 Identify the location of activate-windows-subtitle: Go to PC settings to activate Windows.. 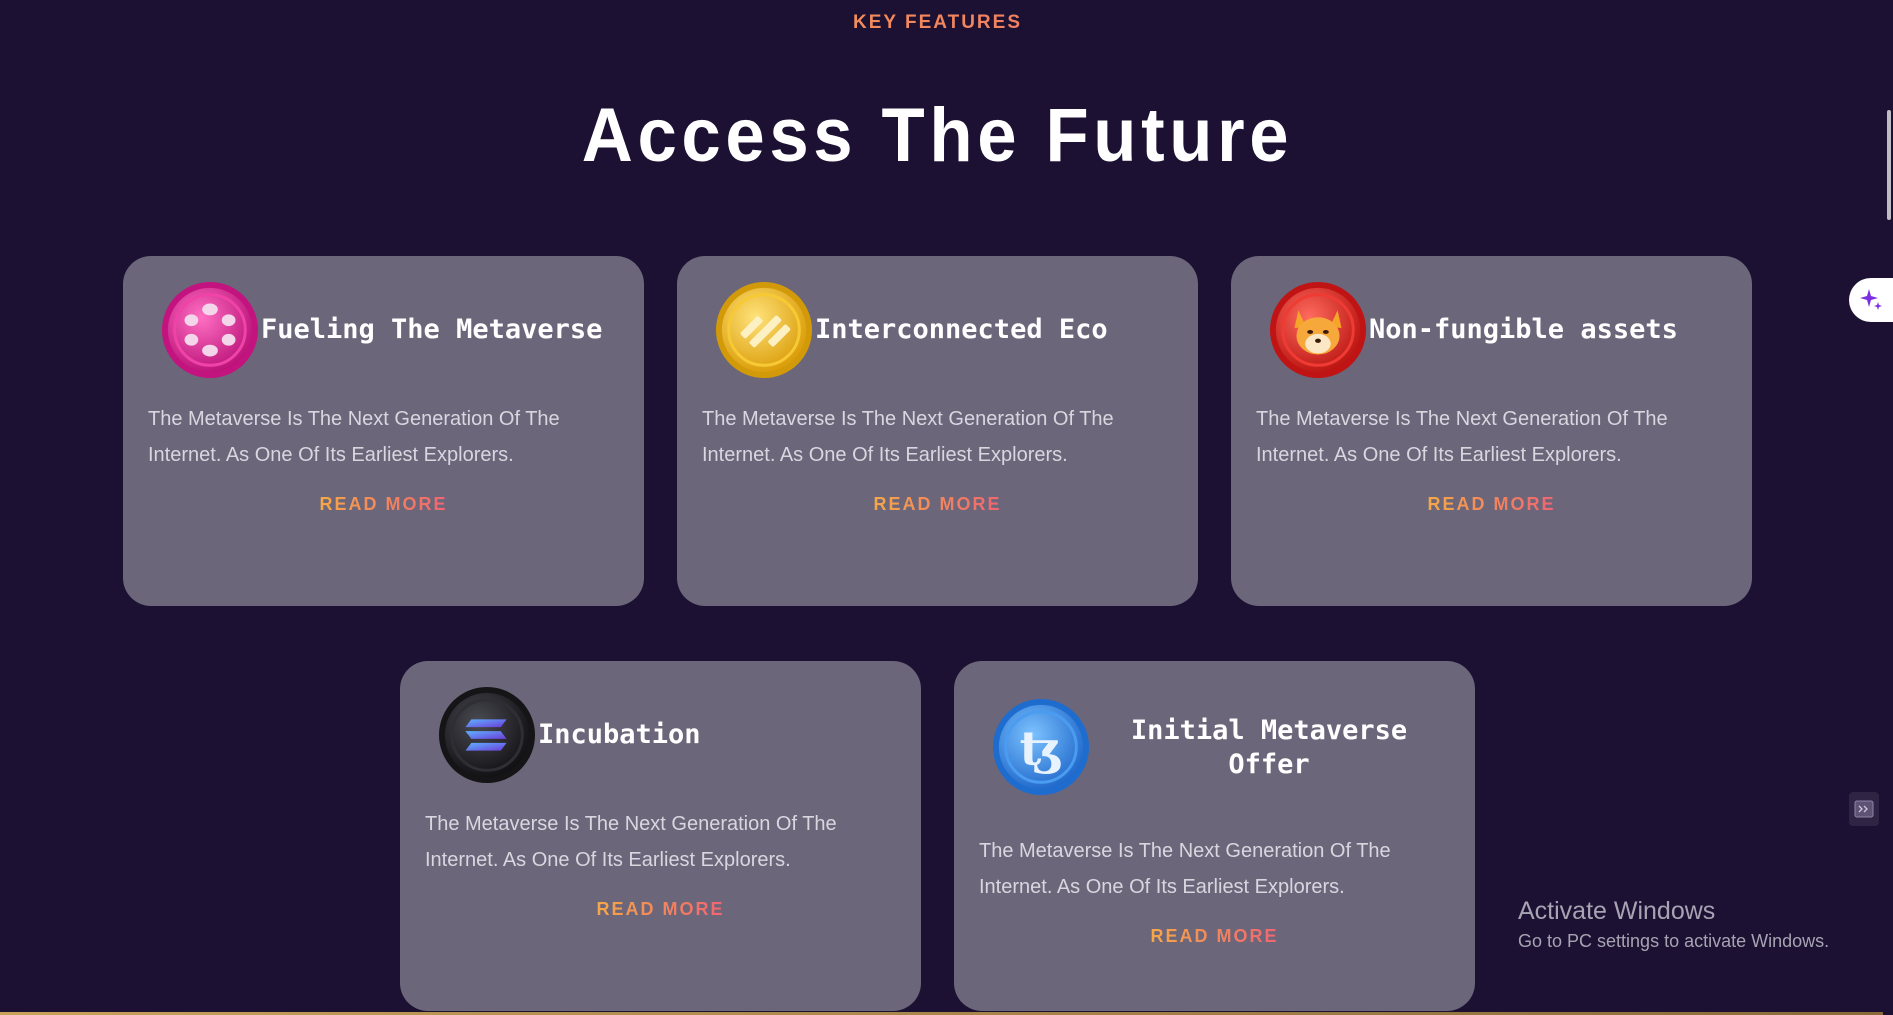
(1674, 941).